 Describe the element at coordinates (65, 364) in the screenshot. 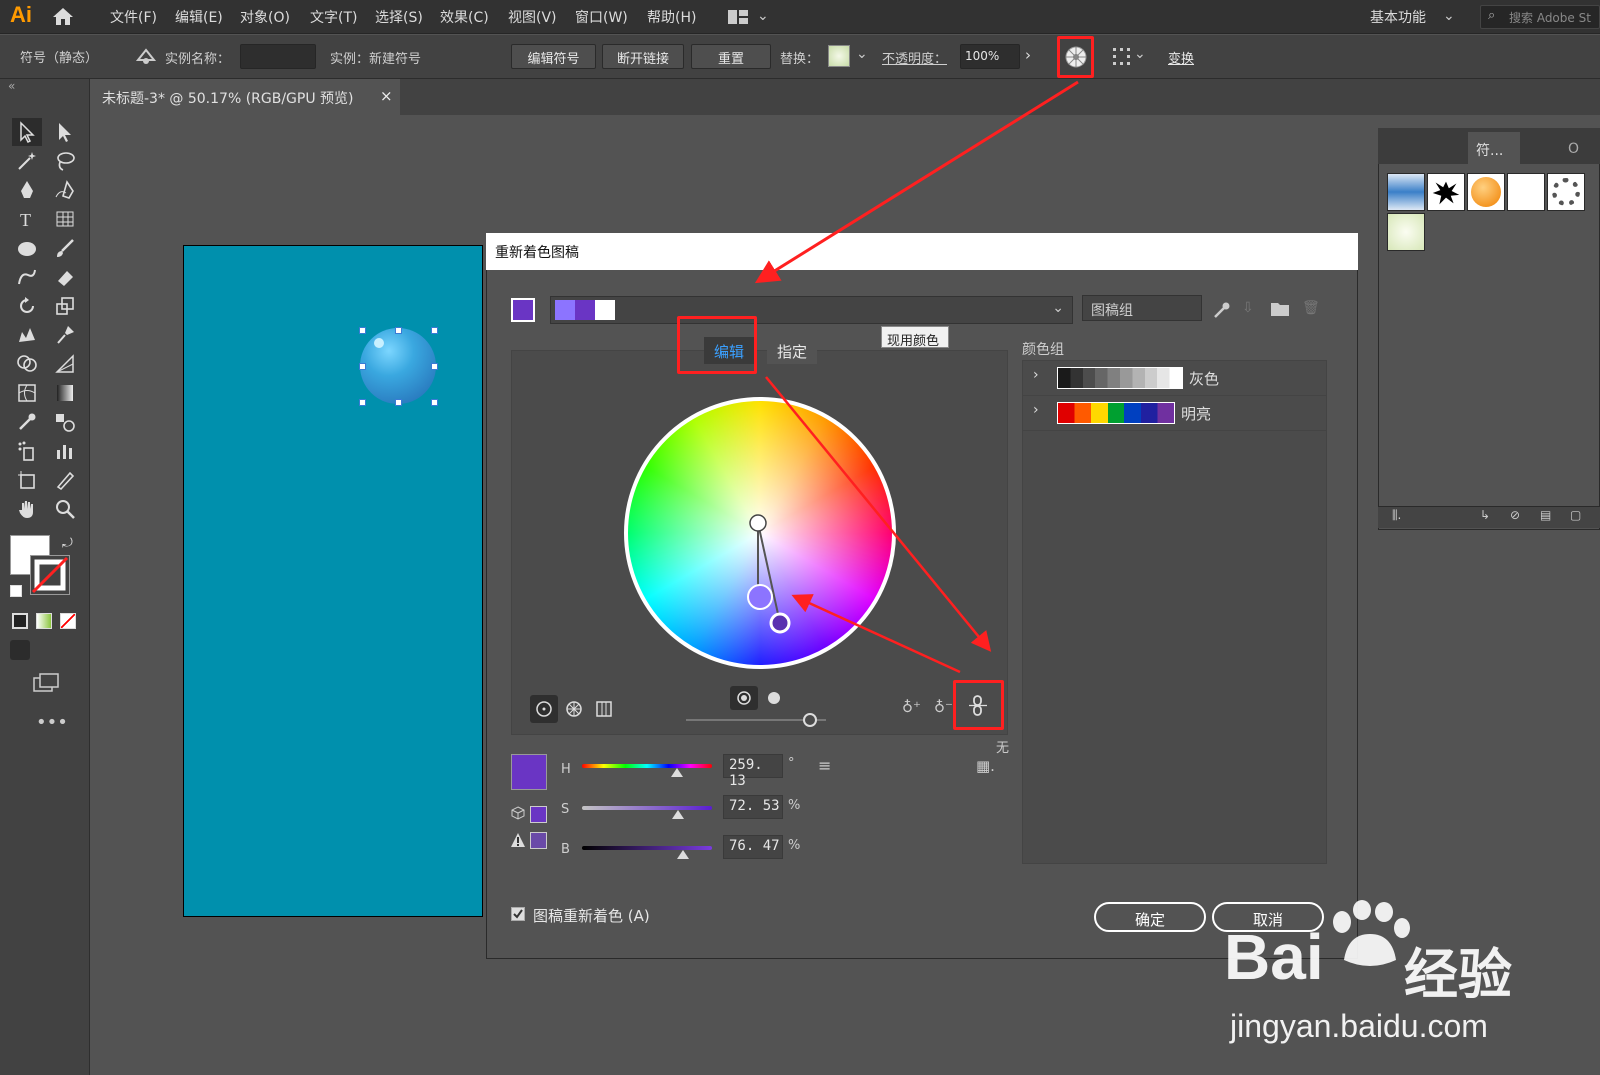

I see `perspective-grid-tool-icon` at that location.